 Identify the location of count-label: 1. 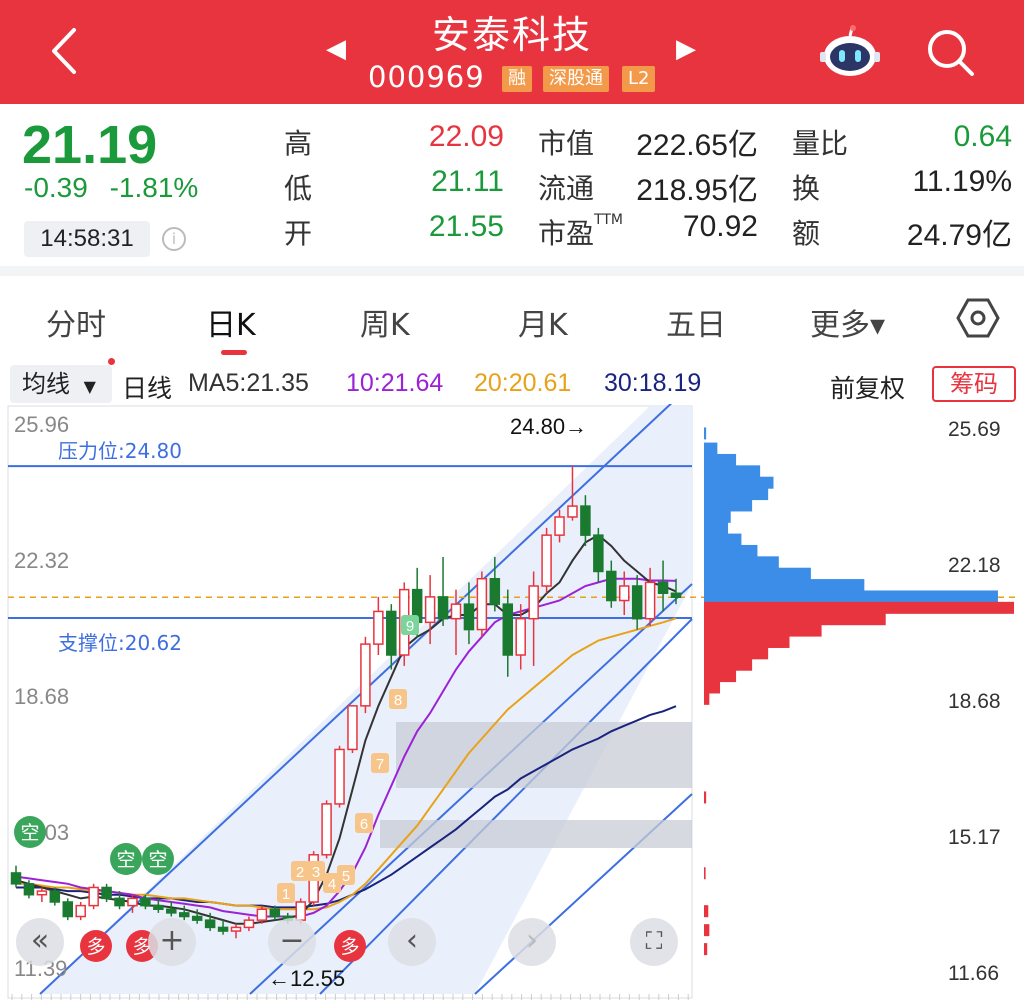
(286, 894).